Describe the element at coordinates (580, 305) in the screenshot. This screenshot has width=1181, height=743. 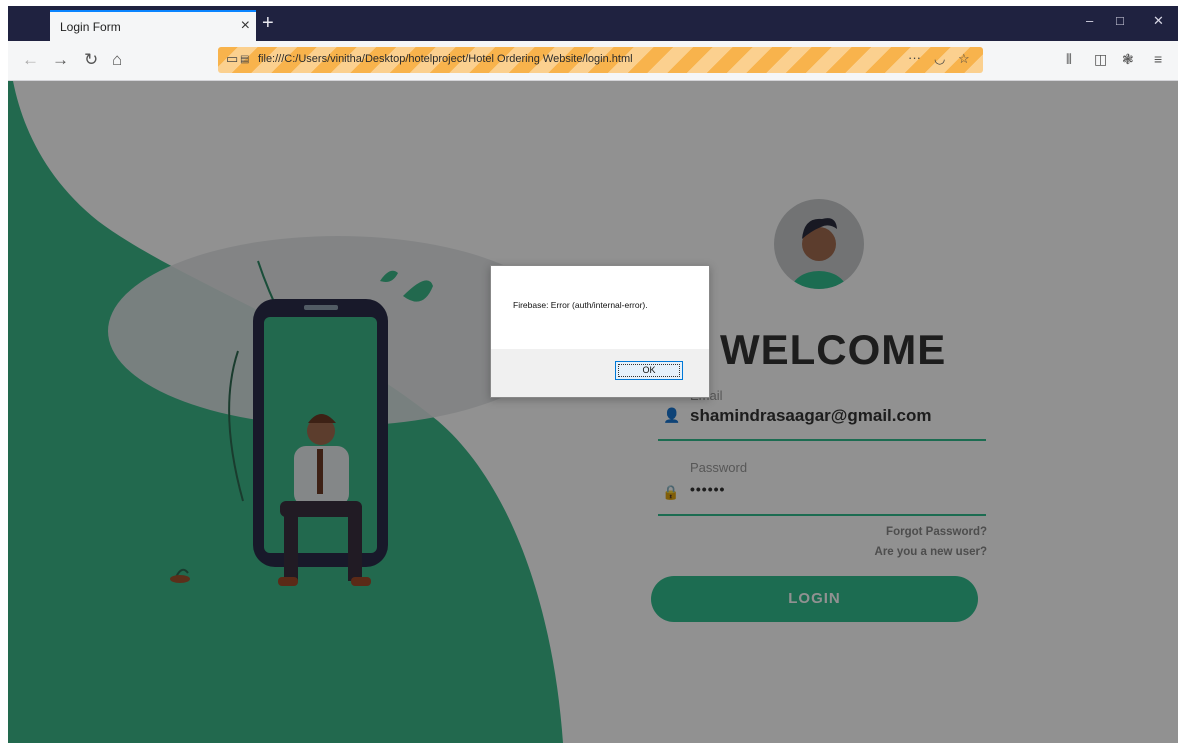
I see `dialog-message: Firebase: Error (auth/internal-error).` at that location.